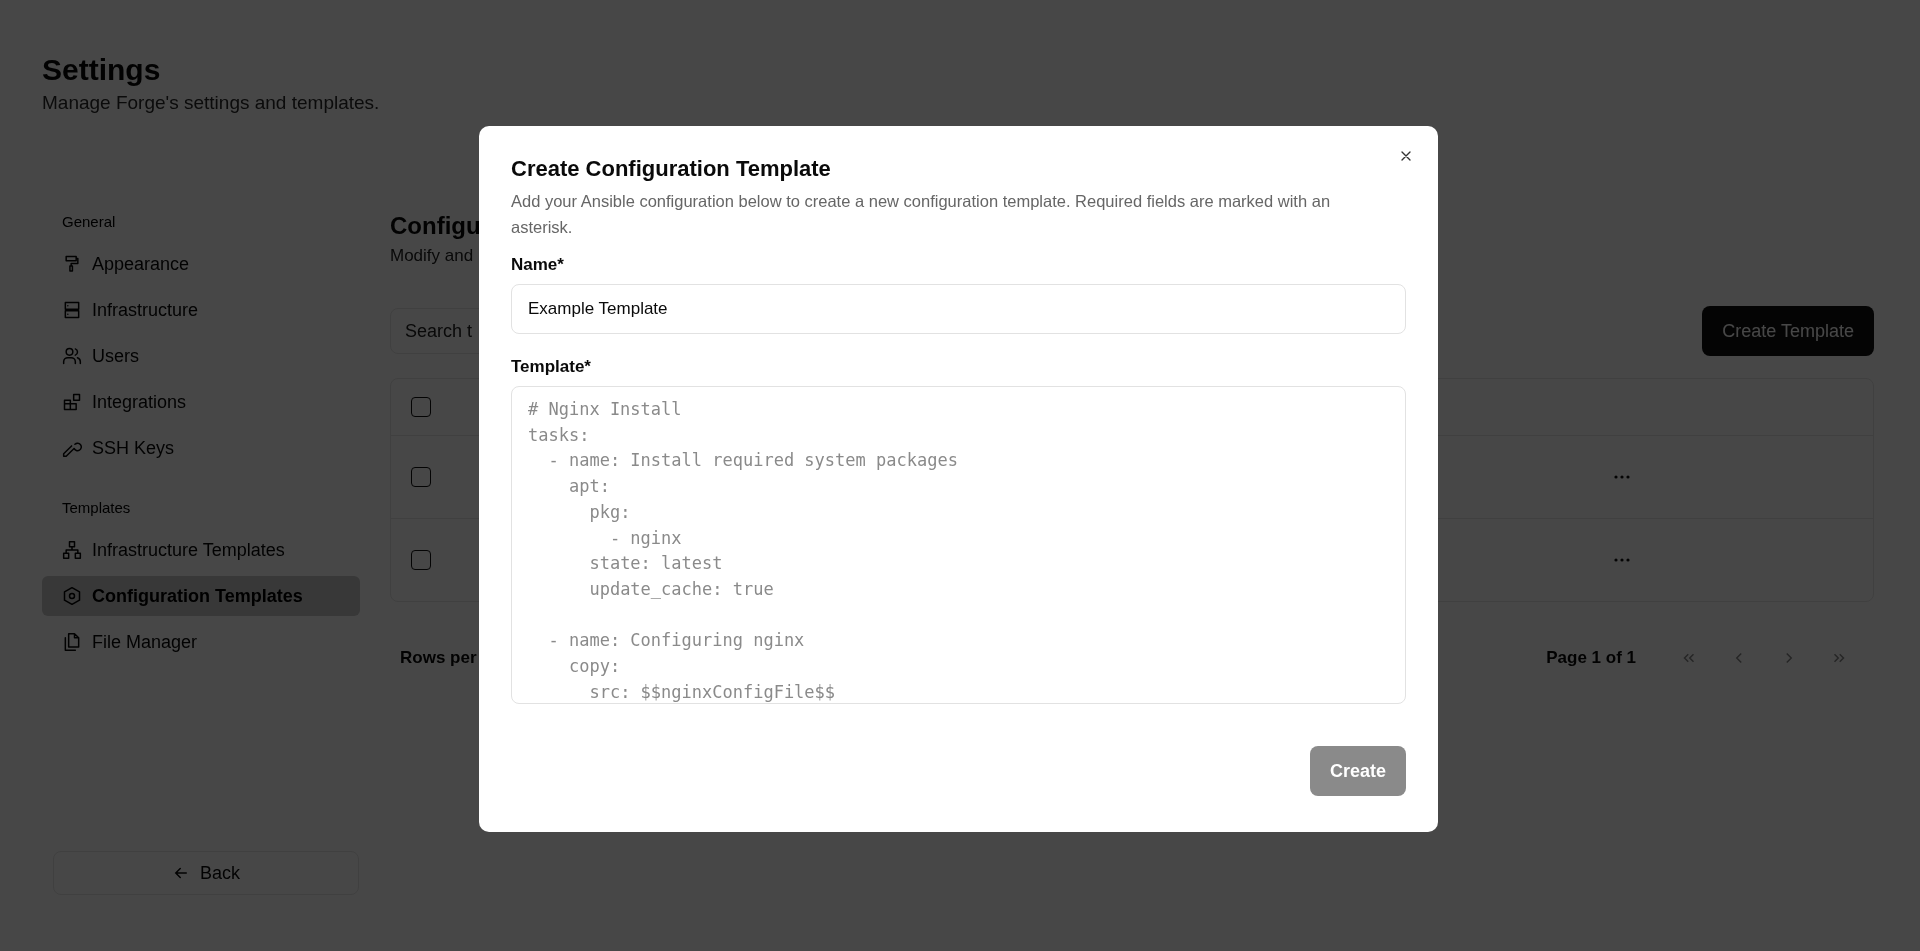 The width and height of the screenshot is (1920, 951). I want to click on dialog-title: Create Configuration Template, so click(671, 169).